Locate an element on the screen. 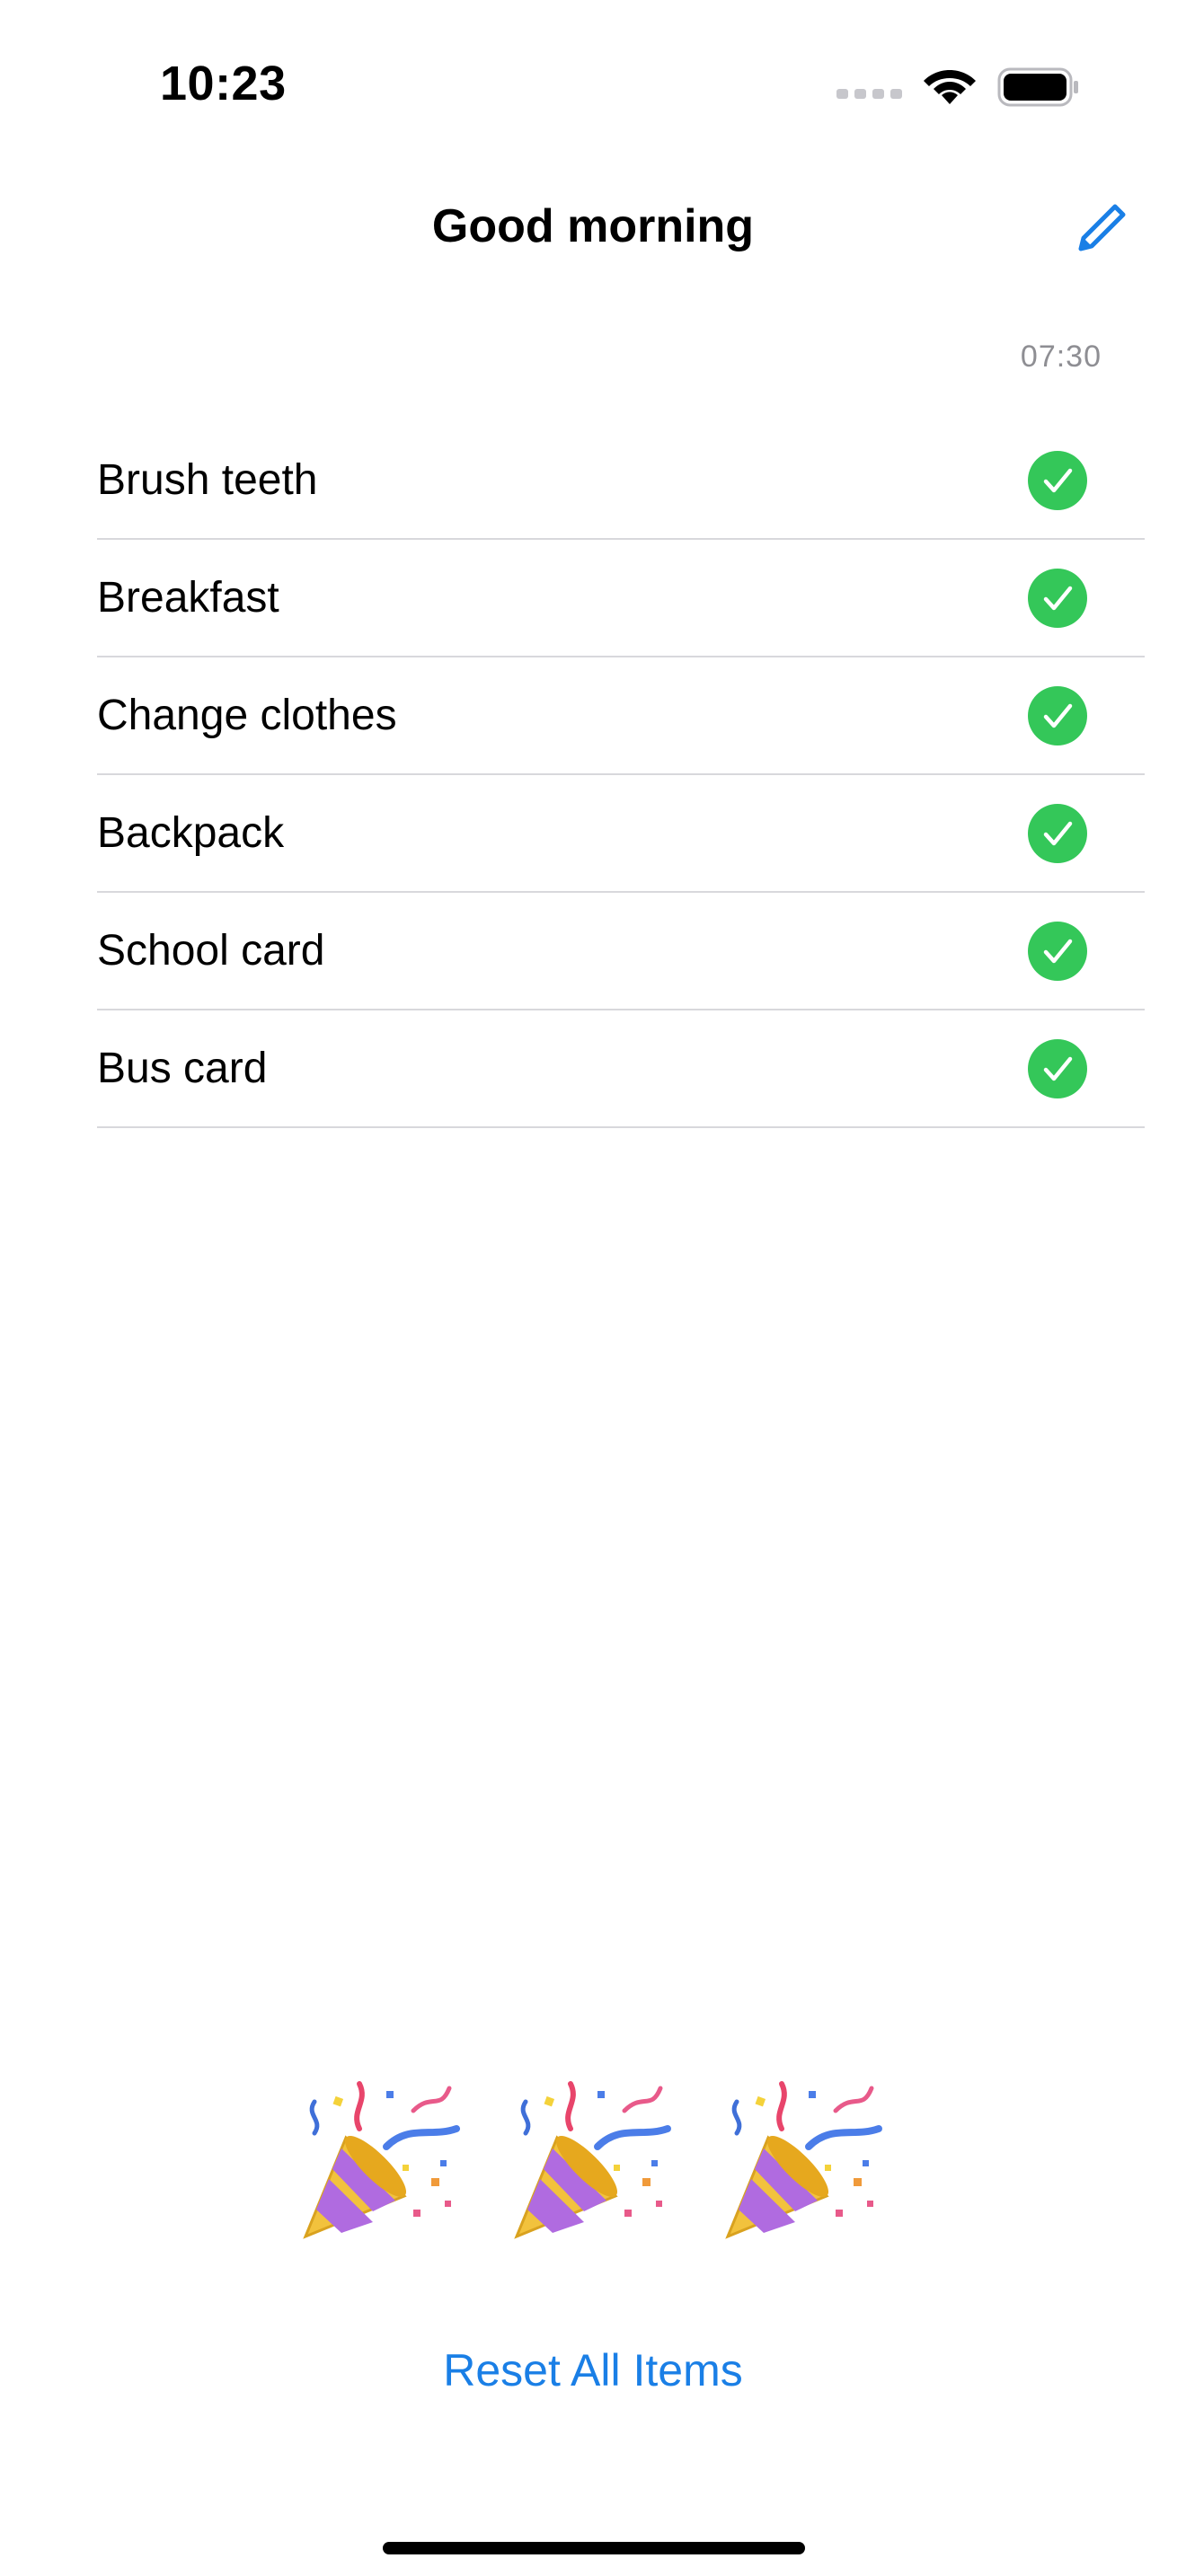 The height and width of the screenshot is (2576, 1186). item-label: Brush teeth is located at coordinates (207, 480).